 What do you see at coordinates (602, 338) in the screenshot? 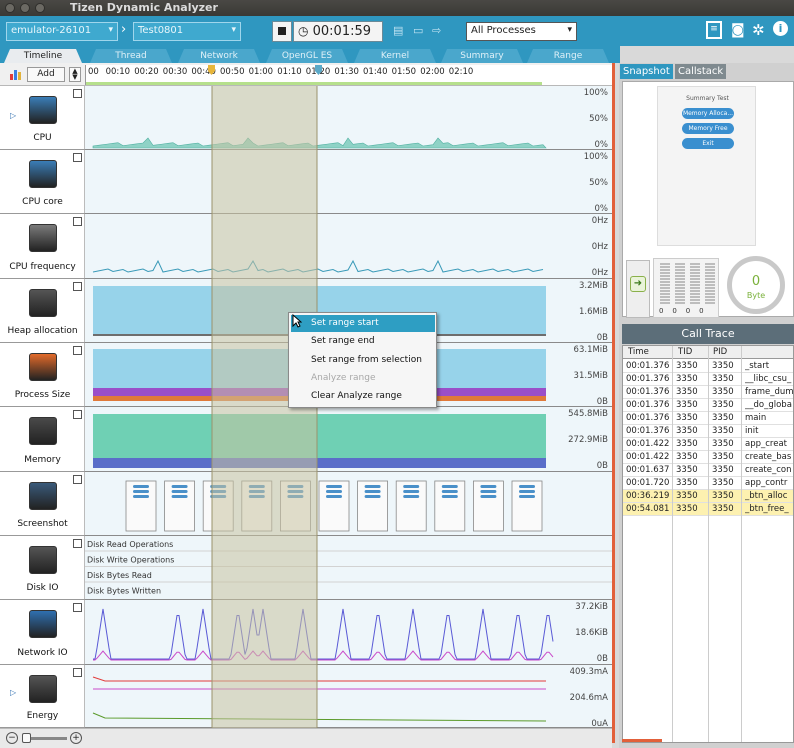
I see `scale-label: 0B` at bounding box center [602, 338].